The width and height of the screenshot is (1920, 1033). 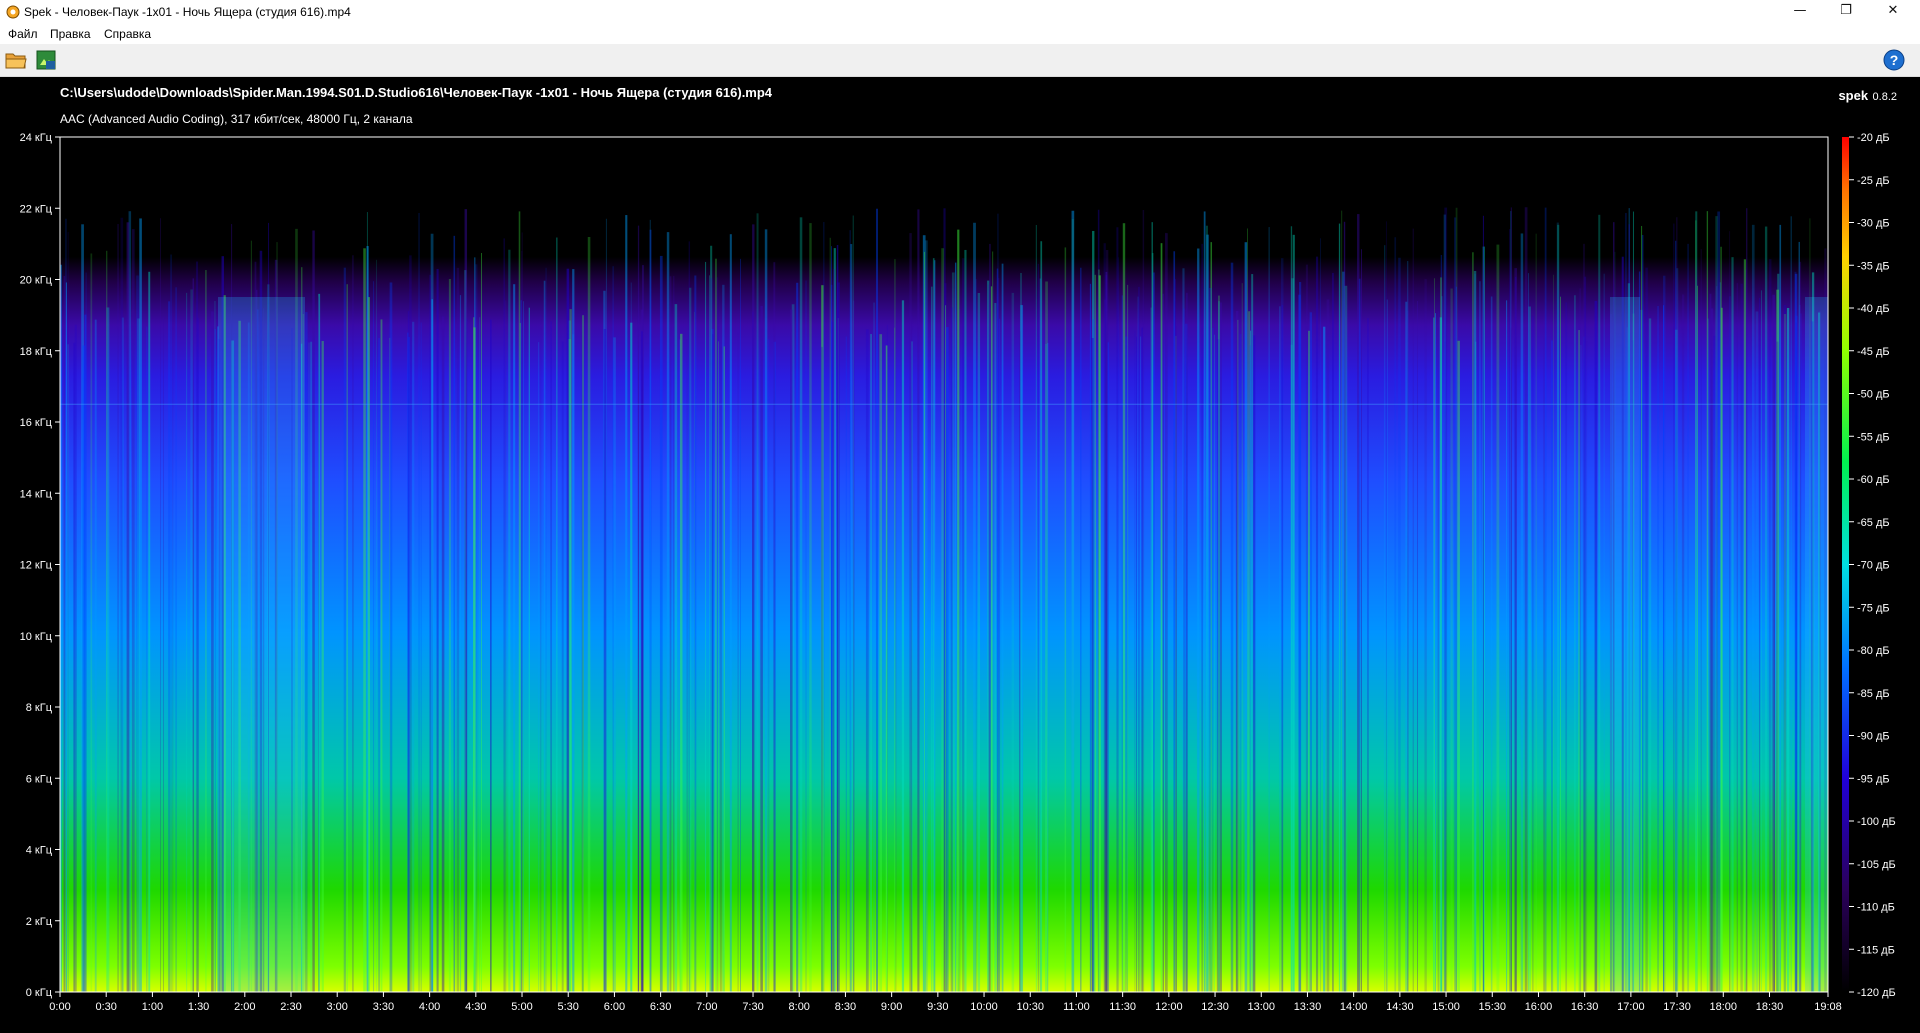 What do you see at coordinates (660, 1007) in the screenshot?
I see `time-tick-label: 6:30` at bounding box center [660, 1007].